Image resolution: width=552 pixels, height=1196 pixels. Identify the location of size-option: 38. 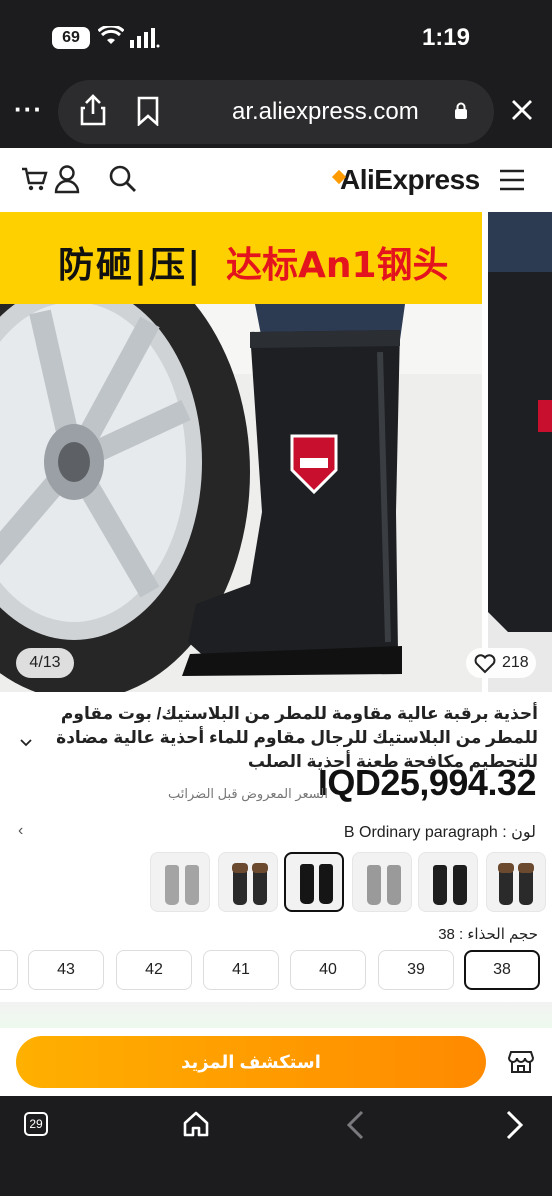
(502, 970).